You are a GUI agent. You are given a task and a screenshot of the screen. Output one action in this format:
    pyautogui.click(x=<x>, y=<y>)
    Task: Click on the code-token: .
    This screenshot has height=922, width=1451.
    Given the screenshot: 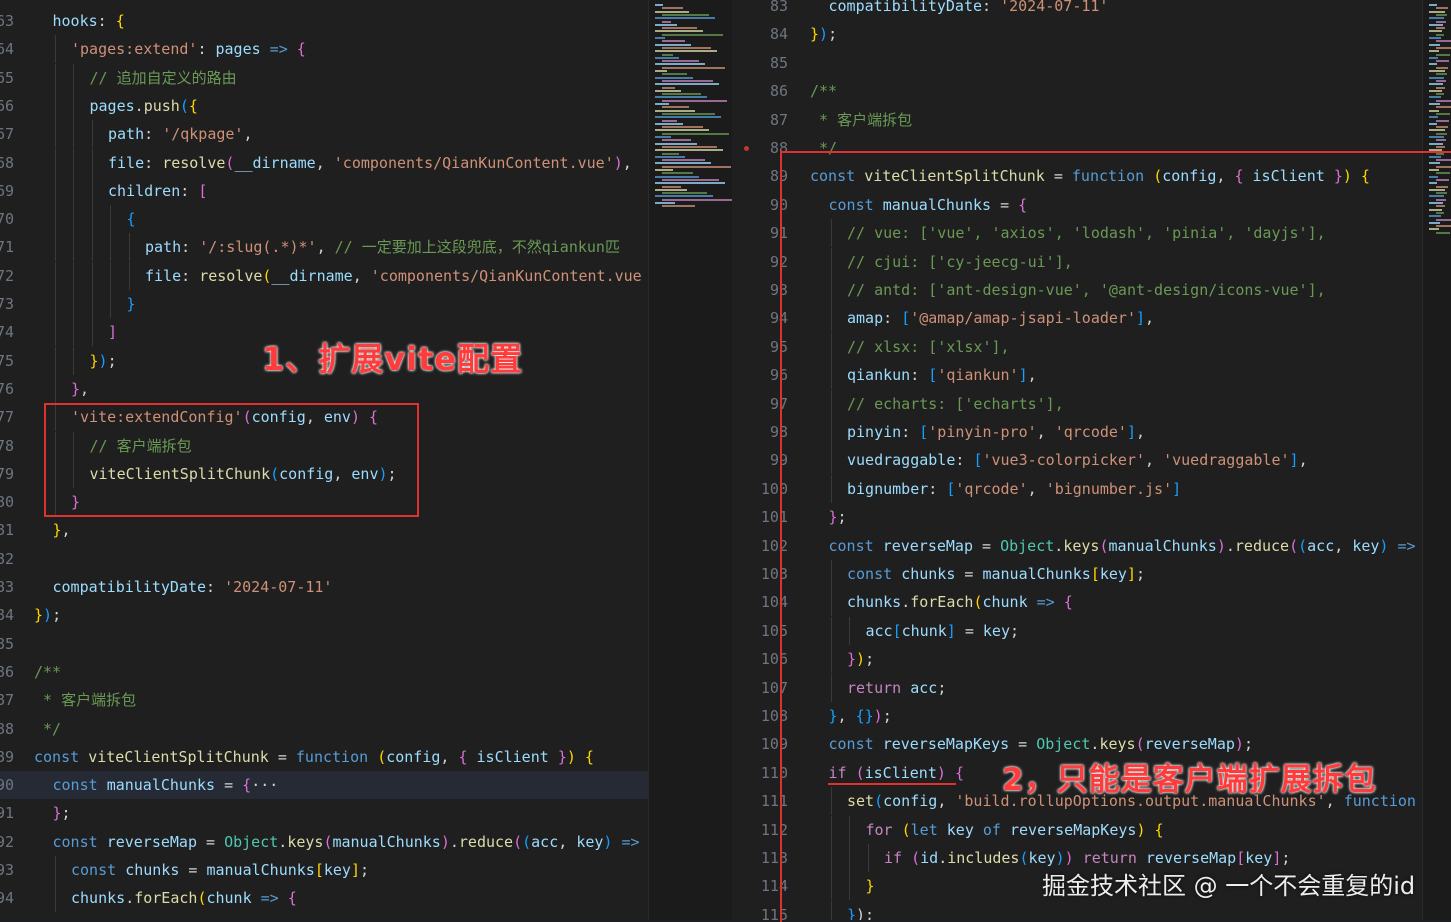 What is the action you would take?
    pyautogui.click(x=283, y=841)
    